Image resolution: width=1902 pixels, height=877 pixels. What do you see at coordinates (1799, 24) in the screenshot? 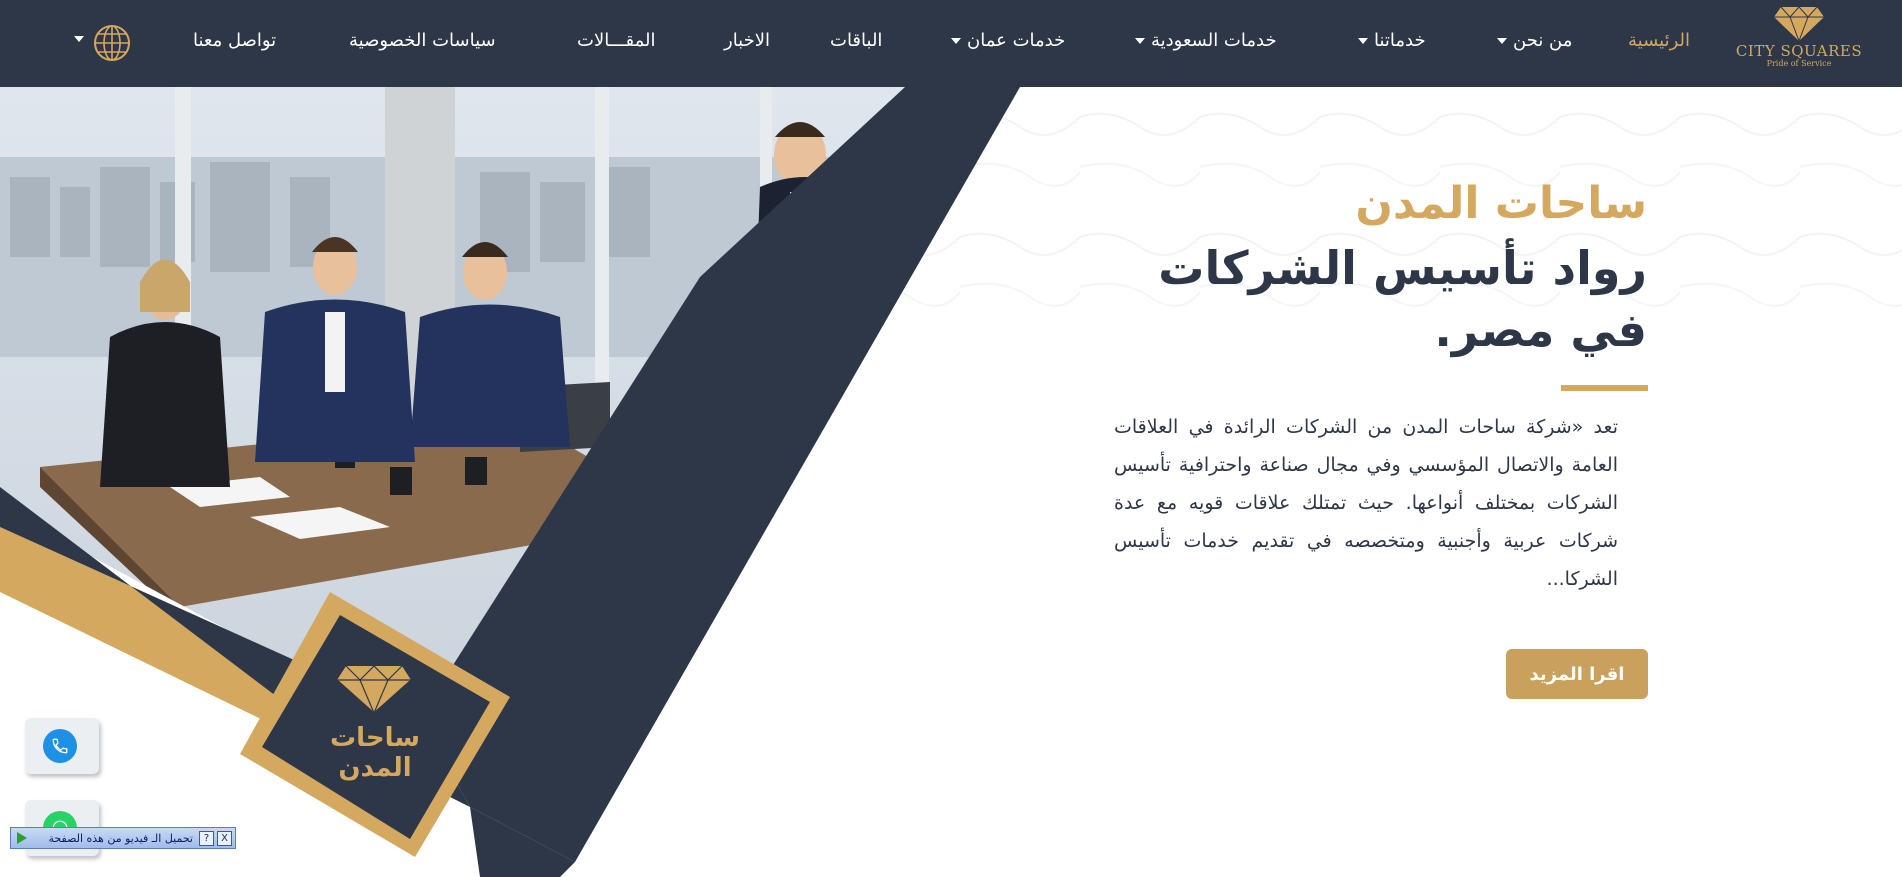
I see `diamond-logo-icon` at bounding box center [1799, 24].